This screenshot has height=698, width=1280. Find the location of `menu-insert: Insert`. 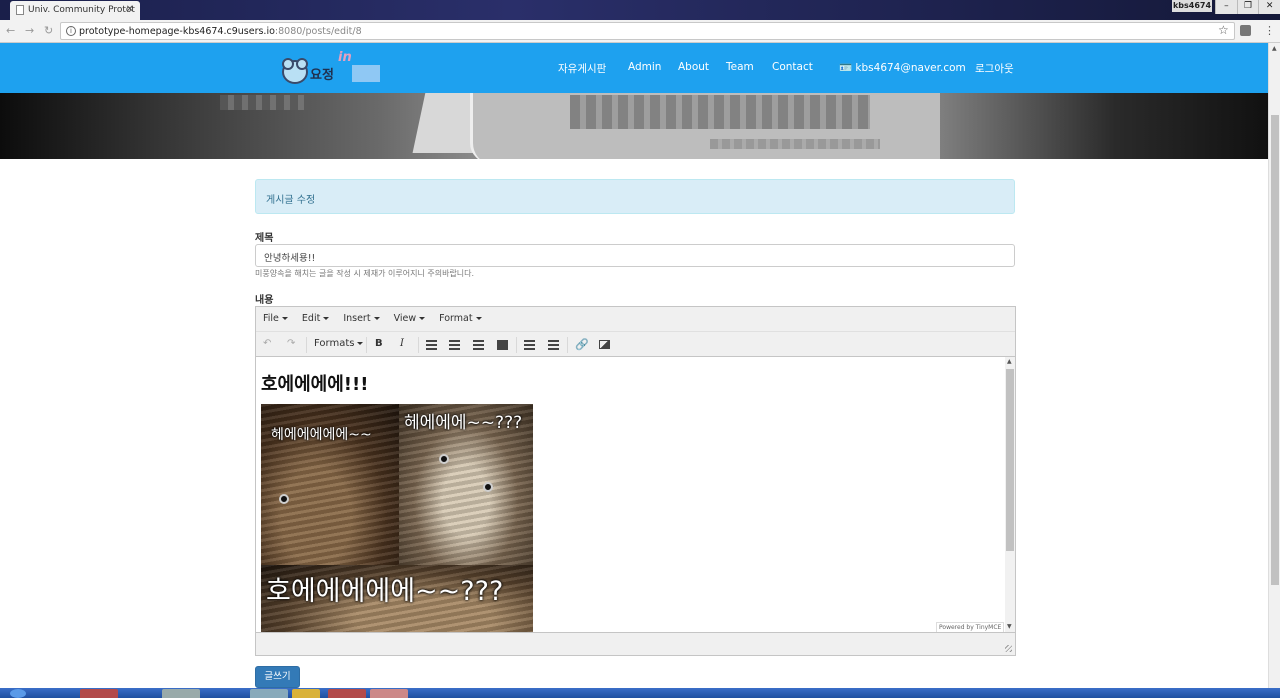

menu-insert: Insert is located at coordinates (361, 322).